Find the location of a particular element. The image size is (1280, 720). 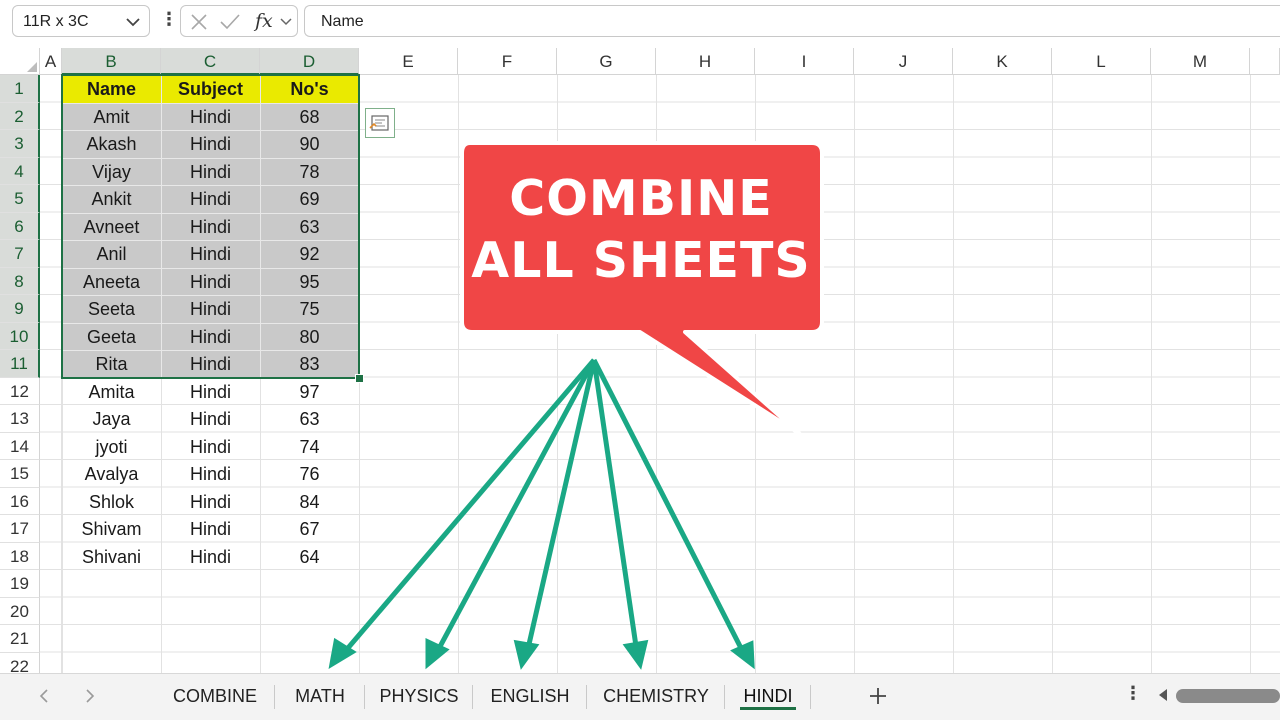

select-all-icon is located at coordinates (32, 67).